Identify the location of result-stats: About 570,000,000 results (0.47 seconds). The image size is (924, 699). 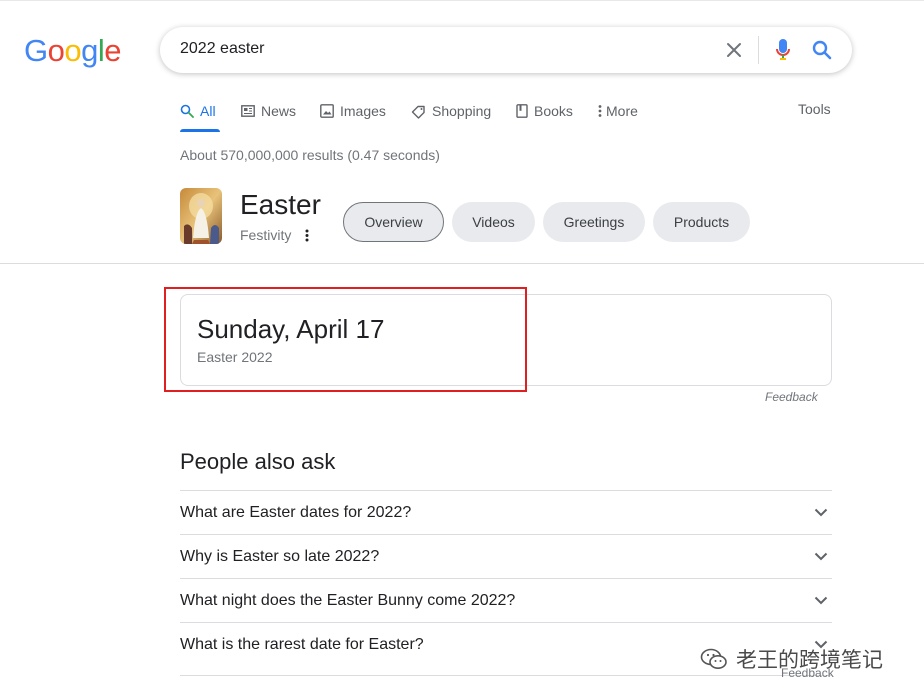
(310, 155).